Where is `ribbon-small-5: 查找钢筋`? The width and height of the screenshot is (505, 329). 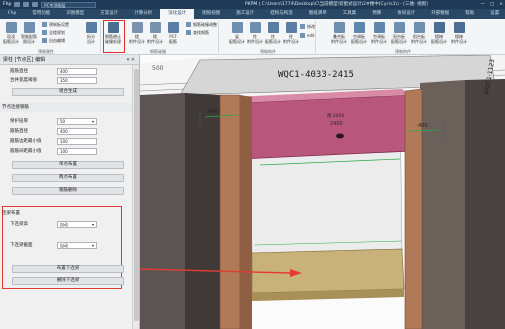 ribbon-small-5: 查找钢筋 is located at coordinates (197, 32).